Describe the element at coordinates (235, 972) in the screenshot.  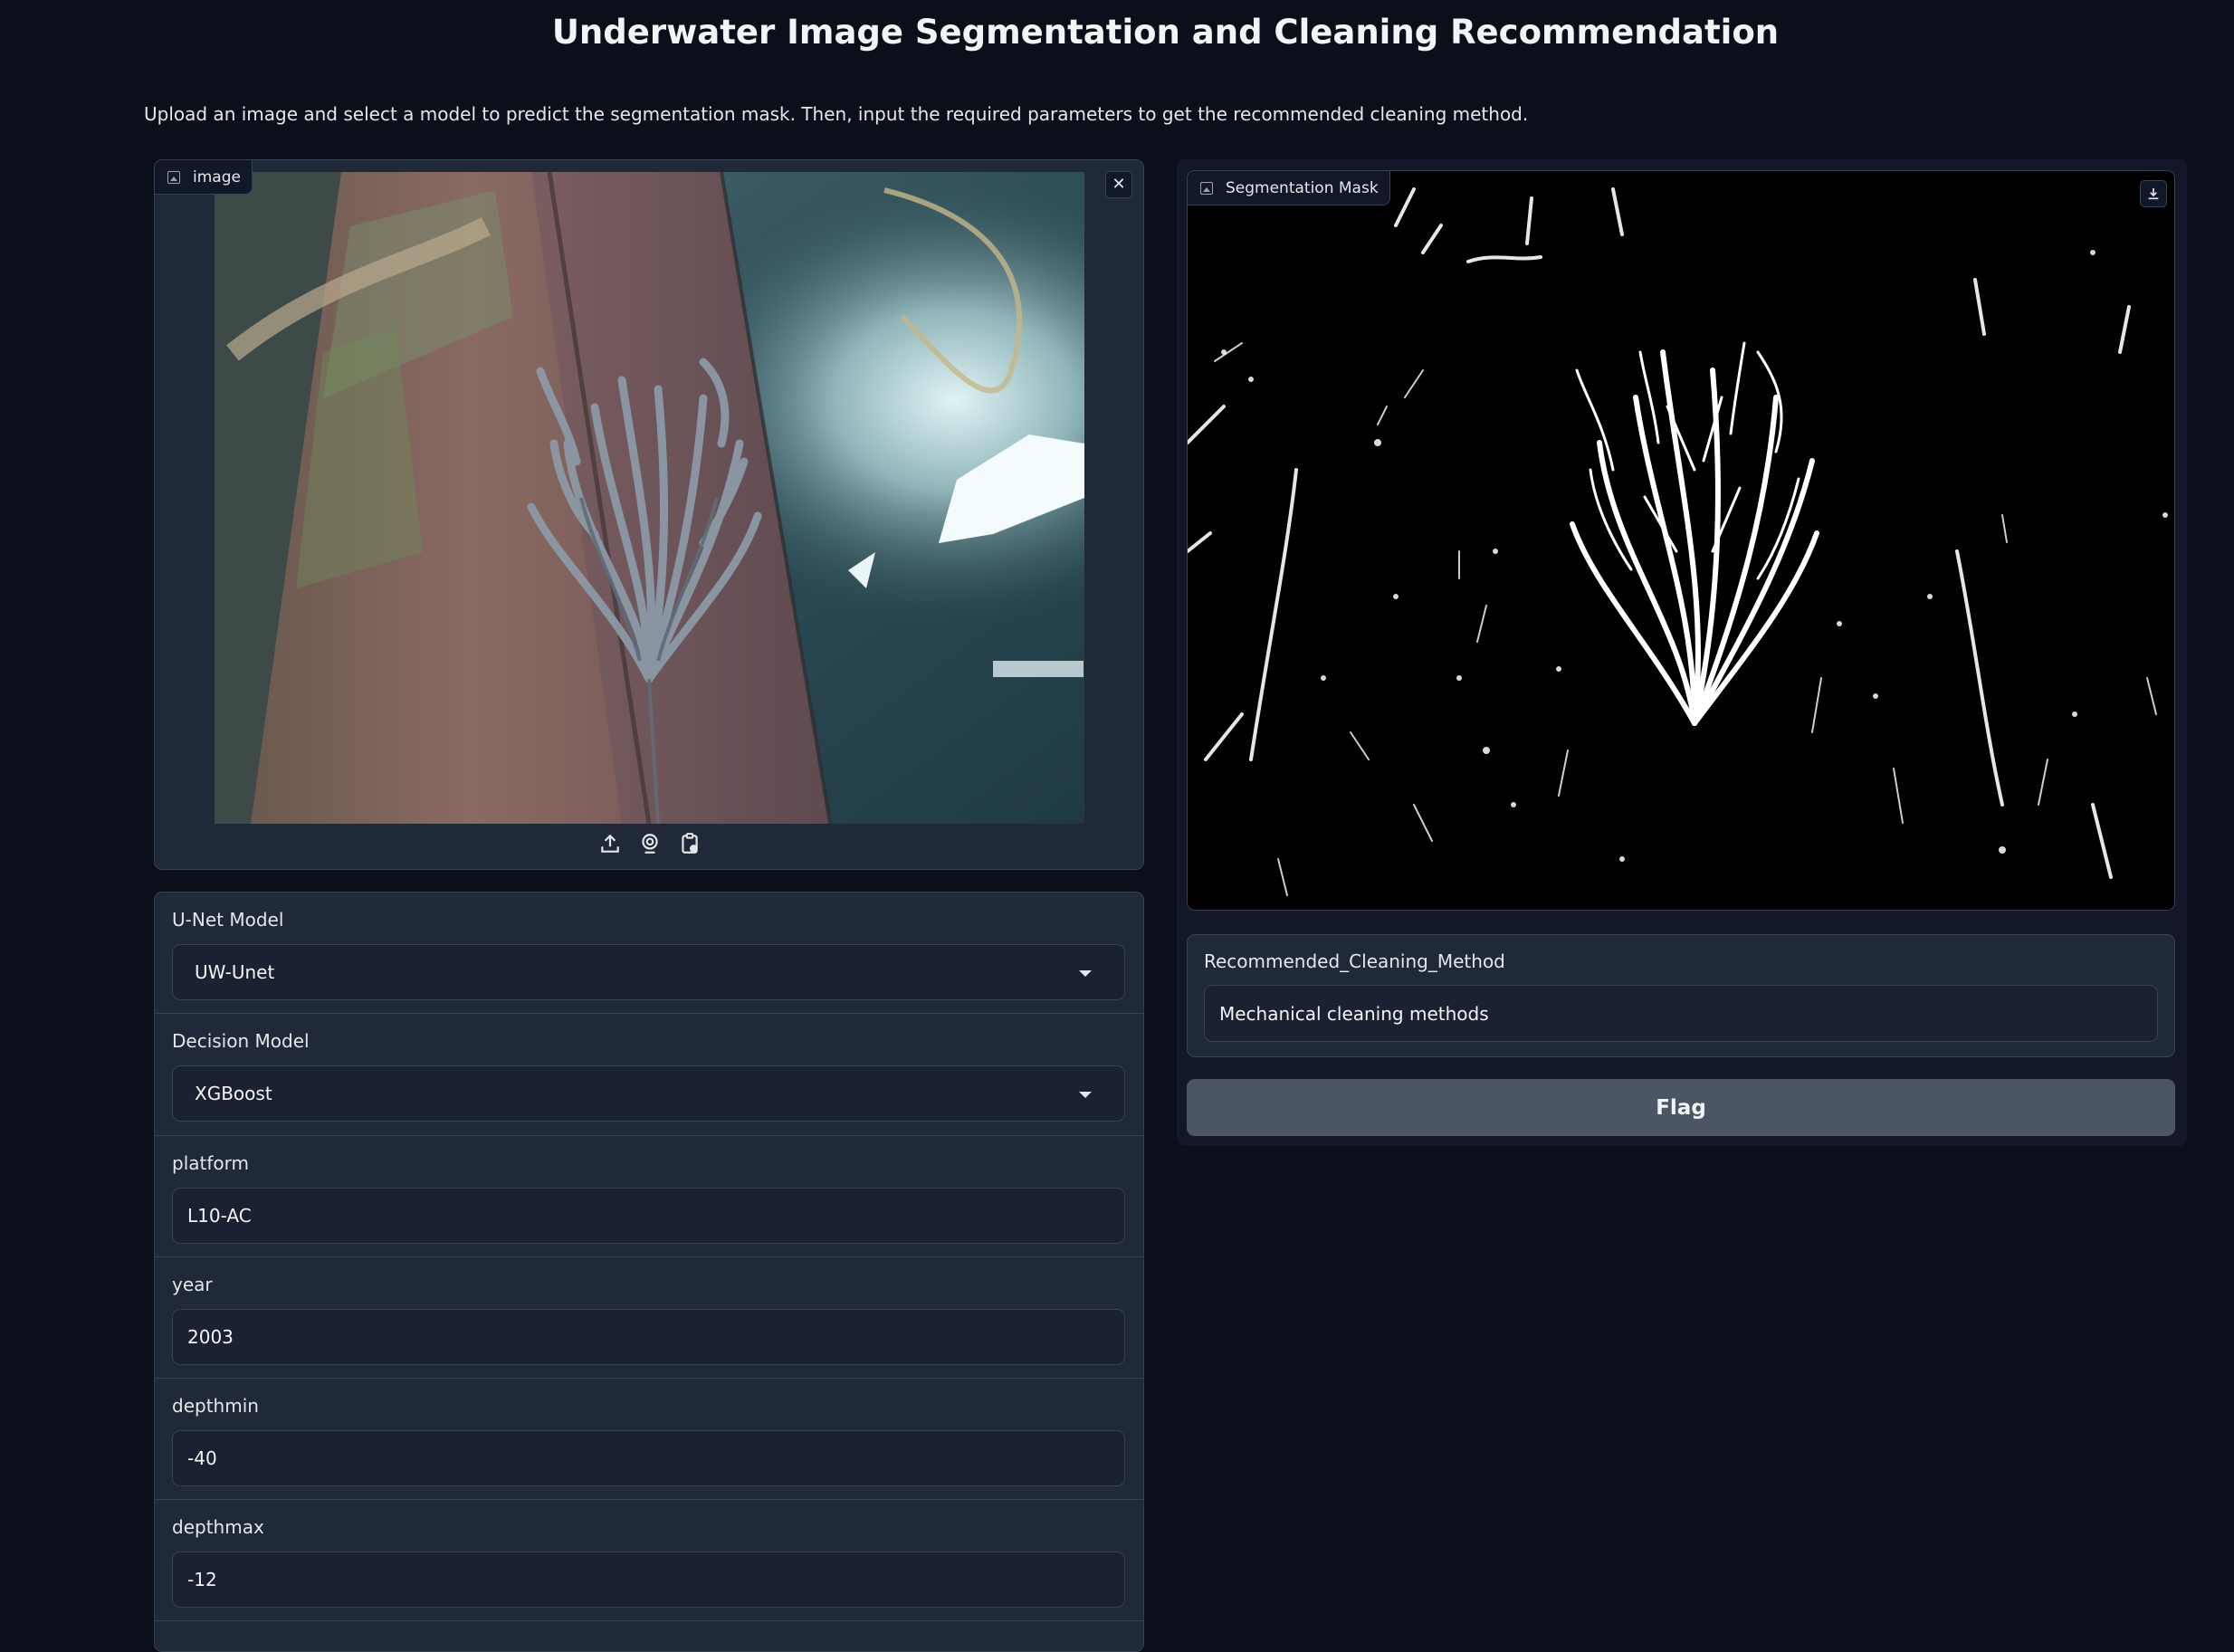
I see `unet-model-value: UW-Unet` at that location.